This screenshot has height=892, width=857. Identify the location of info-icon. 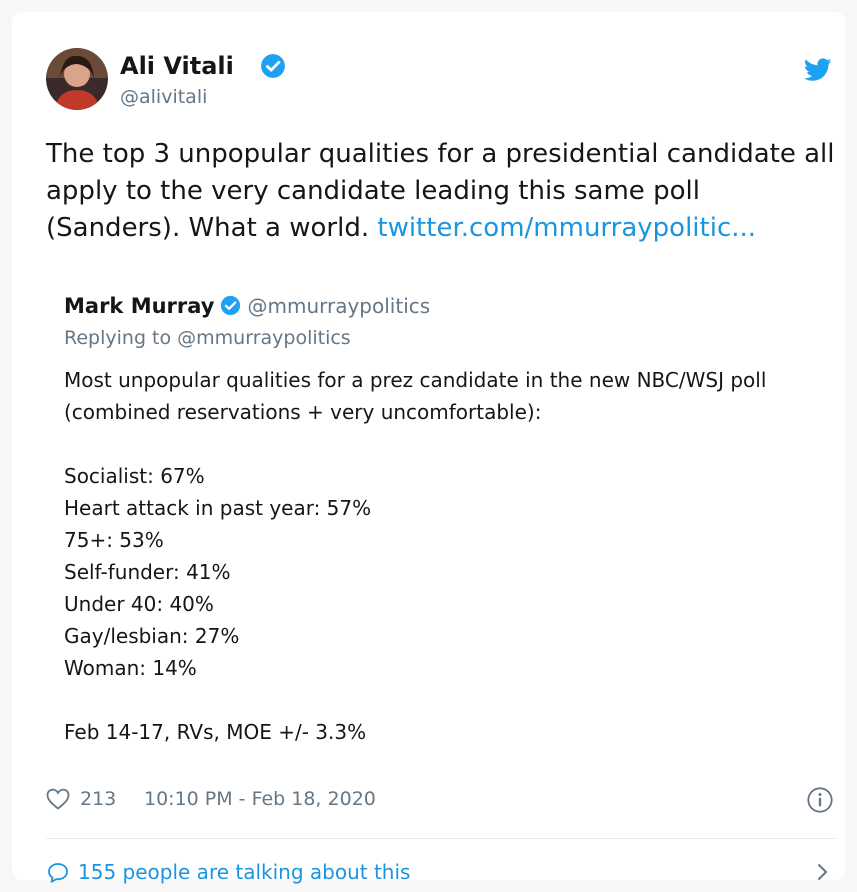
(820, 800).